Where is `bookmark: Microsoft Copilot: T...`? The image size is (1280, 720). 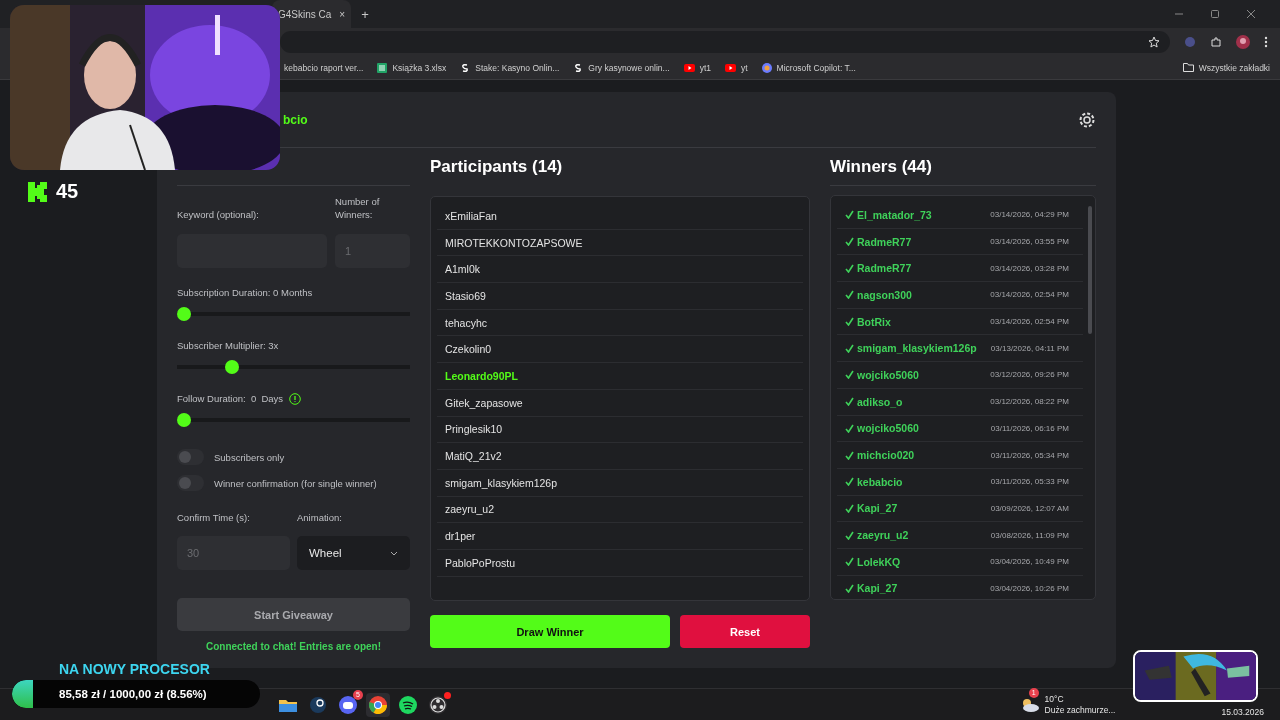
bookmark: Microsoft Copilot: T... is located at coordinates (808, 67).